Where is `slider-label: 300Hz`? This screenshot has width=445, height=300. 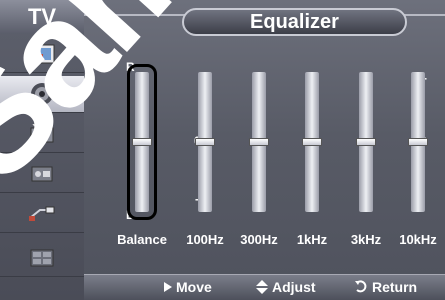 slider-label: 300Hz is located at coordinates (259, 239).